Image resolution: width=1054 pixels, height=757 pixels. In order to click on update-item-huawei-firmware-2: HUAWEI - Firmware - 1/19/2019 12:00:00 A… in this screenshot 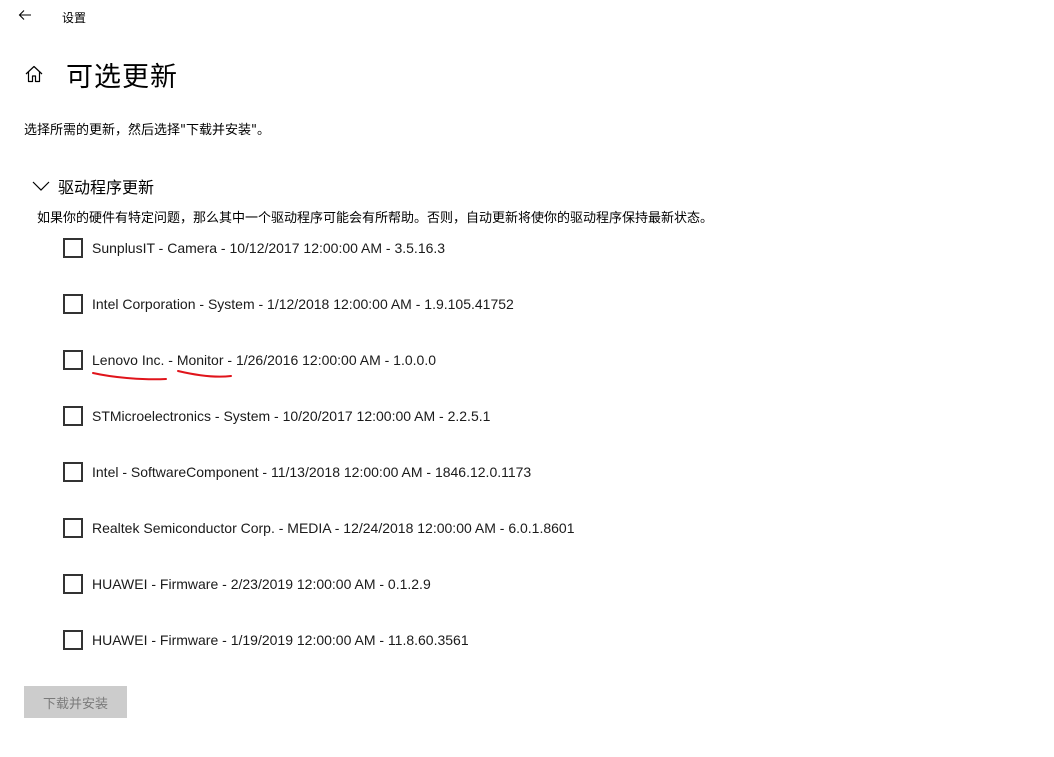, I will do `click(266, 640)`.